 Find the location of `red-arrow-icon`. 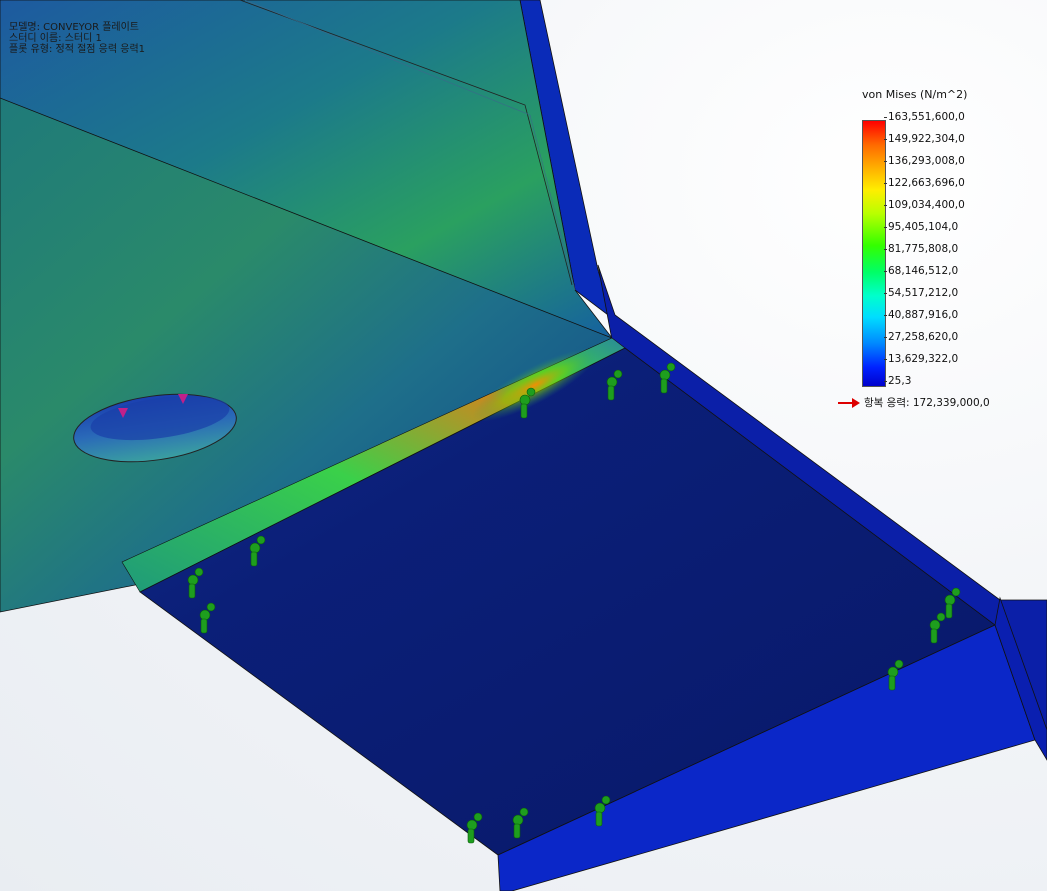

red-arrow-icon is located at coordinates (849, 403).